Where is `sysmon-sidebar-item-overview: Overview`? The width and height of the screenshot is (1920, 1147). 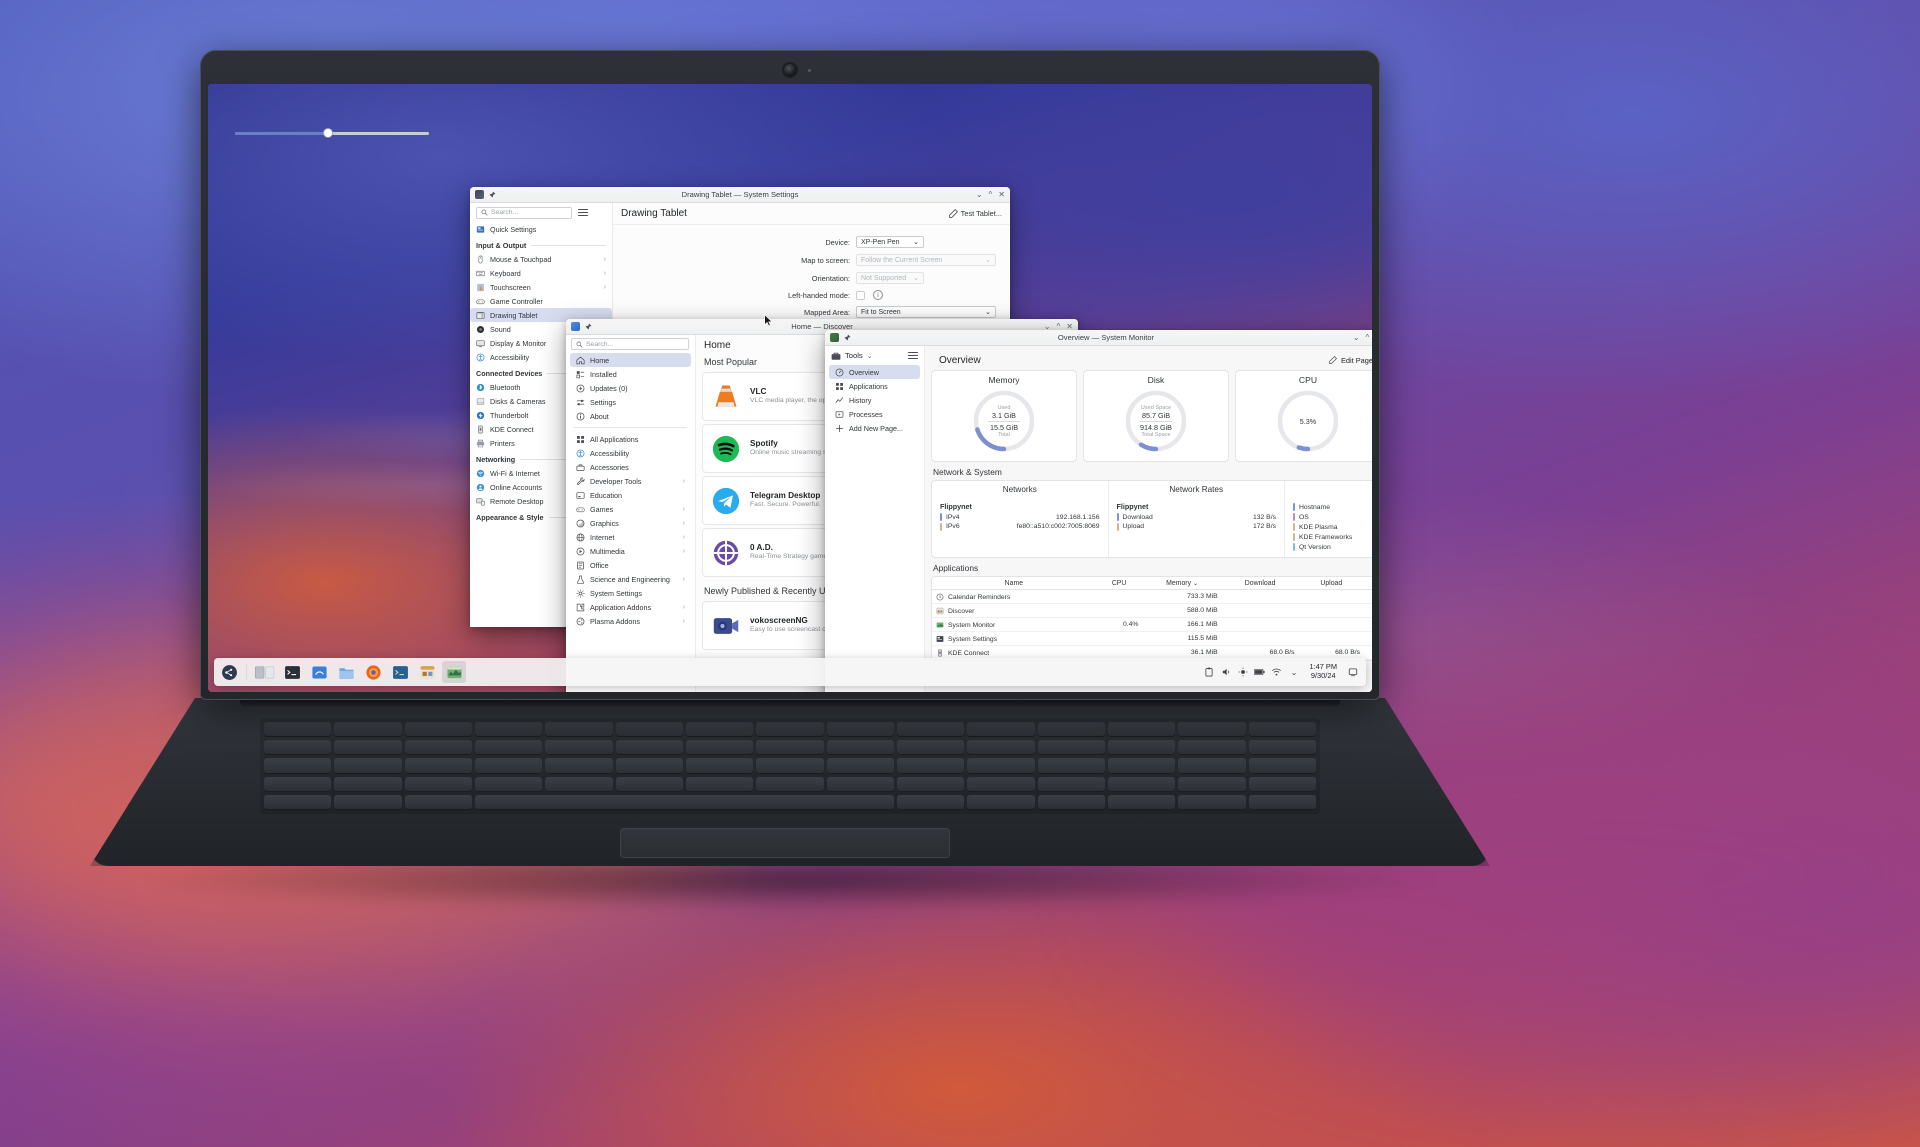
sysmon-sidebar-item-overview: Overview is located at coordinates (874, 372).